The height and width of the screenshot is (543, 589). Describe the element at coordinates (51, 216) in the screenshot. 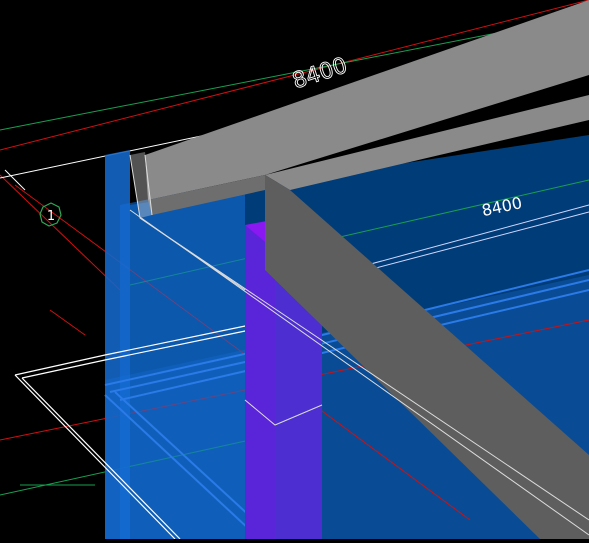

I see `grid-bubble-label: 1` at that location.